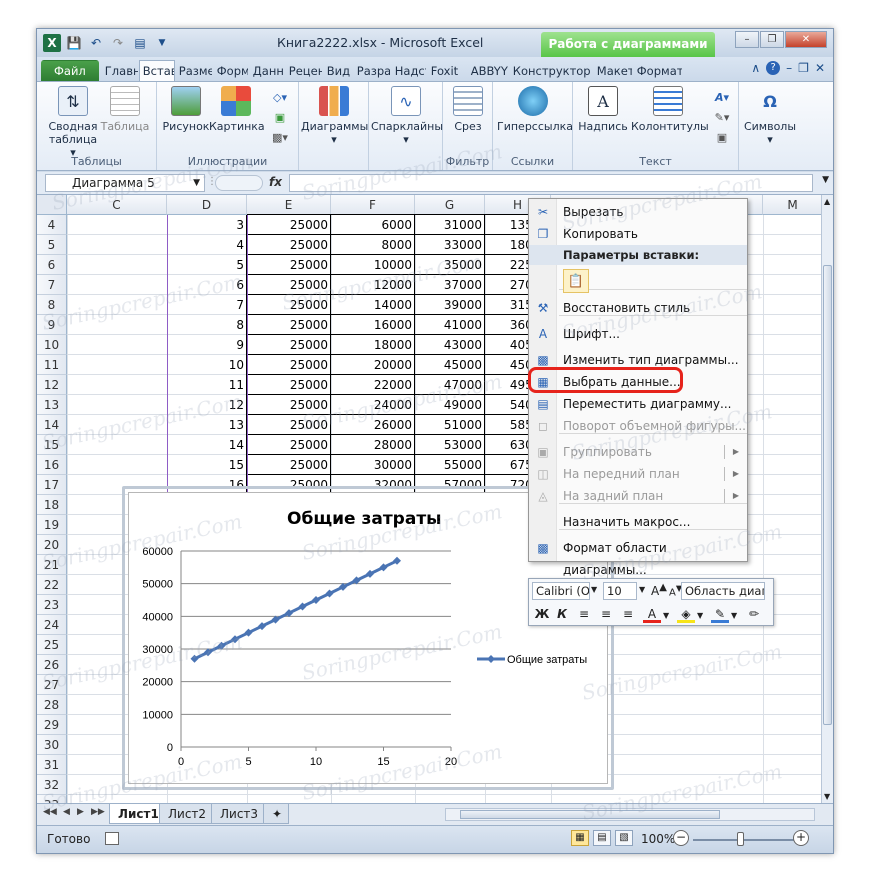 This screenshot has width=870, height=882. I want to click on symbols-button: Ω Символы ▾, so click(770, 116).